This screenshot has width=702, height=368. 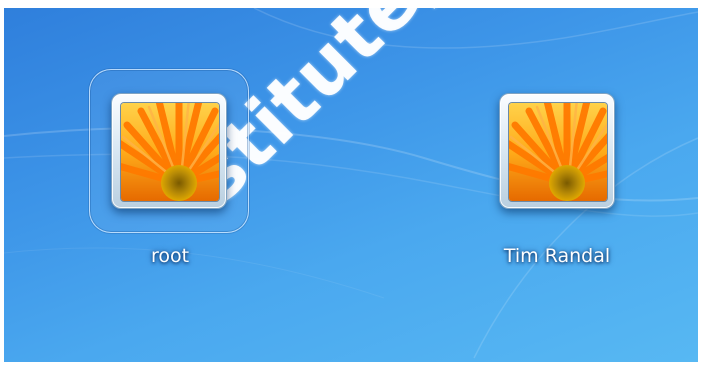 I want to click on user-name-label: Tim Randal, so click(x=557, y=256).